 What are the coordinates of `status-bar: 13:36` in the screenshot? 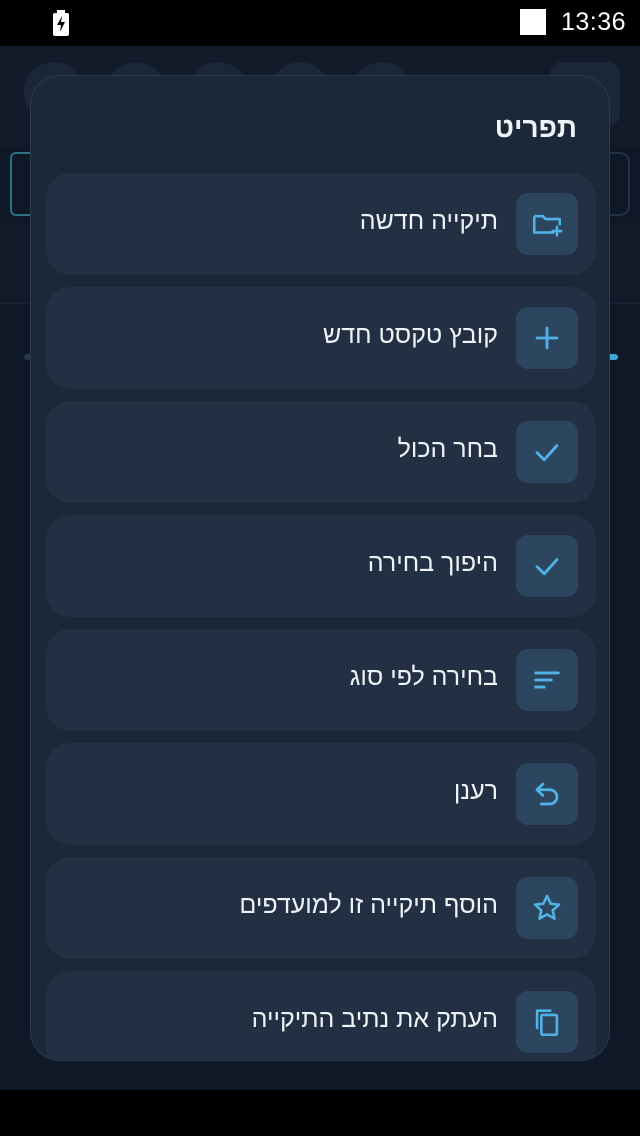 It's located at (320, 23).